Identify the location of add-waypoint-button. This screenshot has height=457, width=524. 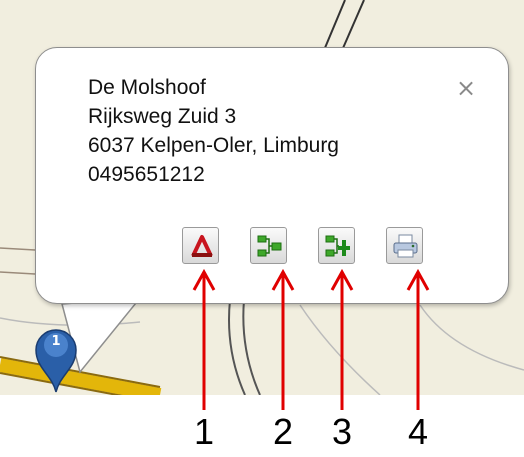
(336, 245).